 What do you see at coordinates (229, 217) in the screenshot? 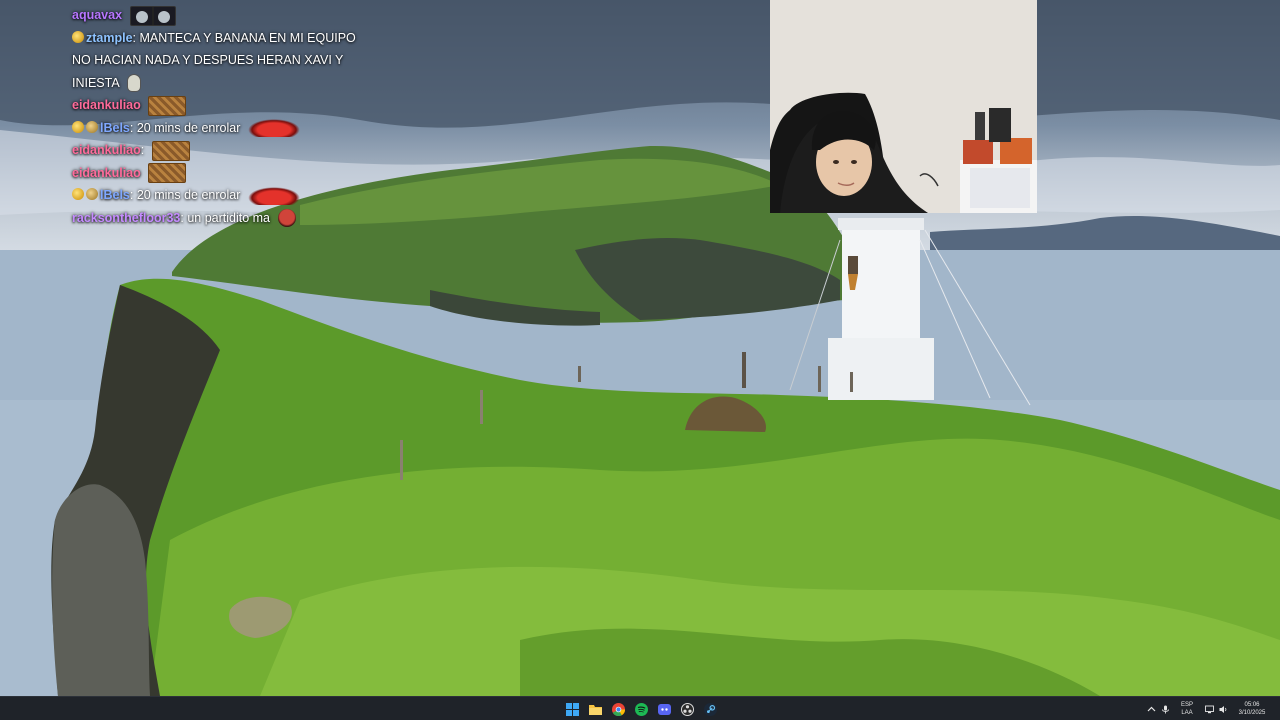
I see `chat-text: un partidito ma` at bounding box center [229, 217].